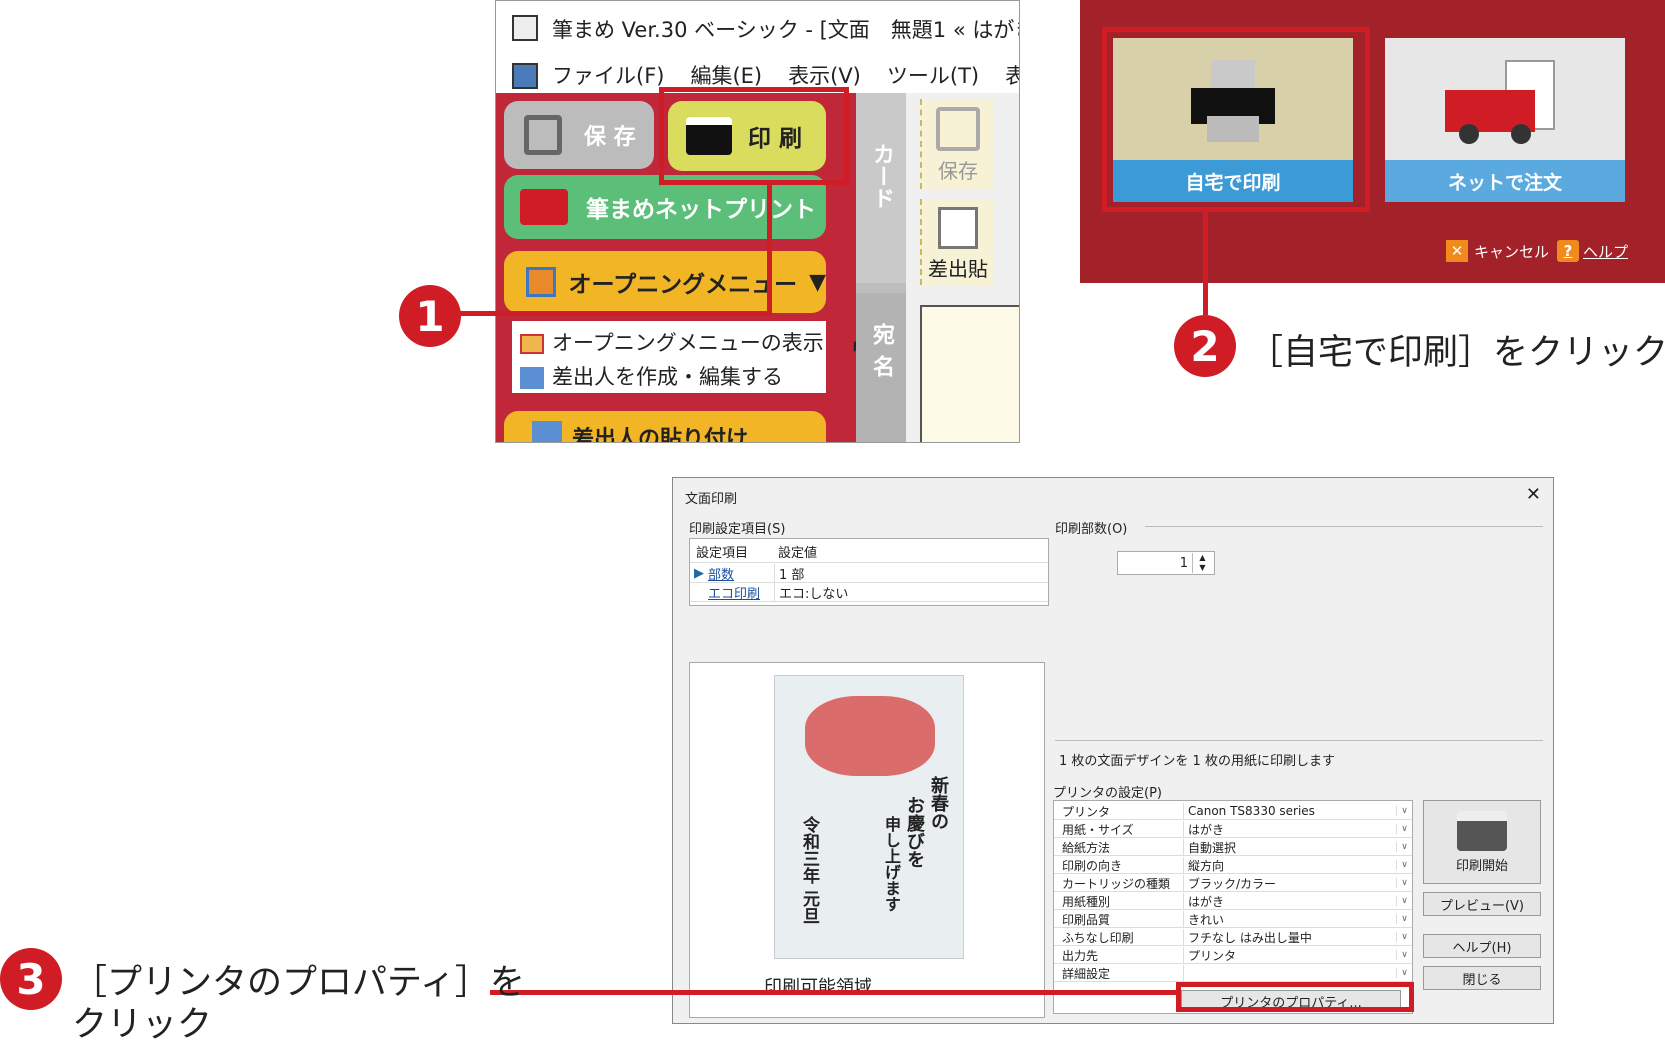 The image size is (1665, 1047). Describe the element at coordinates (1205, 263) in the screenshot. I see `callout-2-line` at that location.